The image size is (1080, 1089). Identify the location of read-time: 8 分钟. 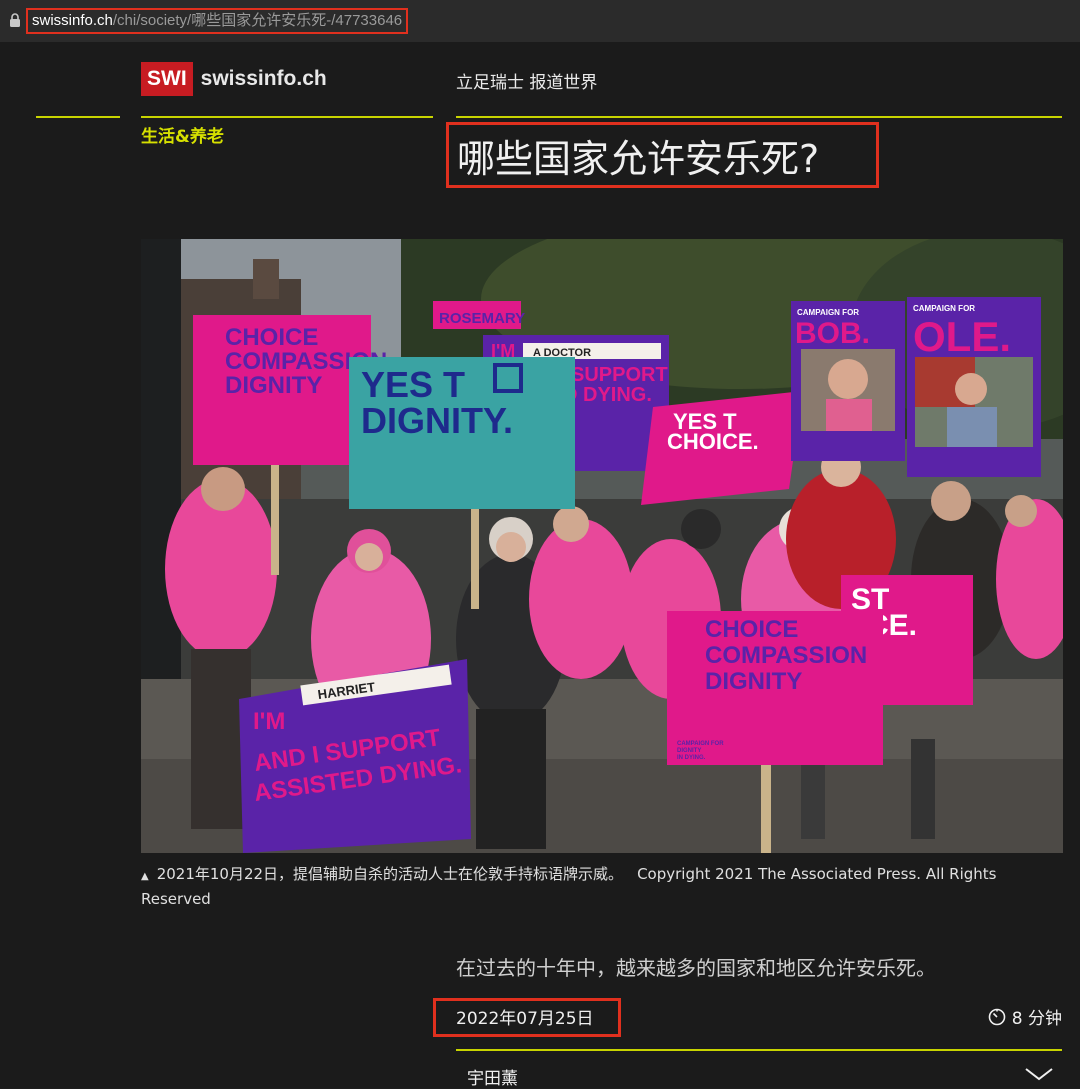
(1025, 1016).